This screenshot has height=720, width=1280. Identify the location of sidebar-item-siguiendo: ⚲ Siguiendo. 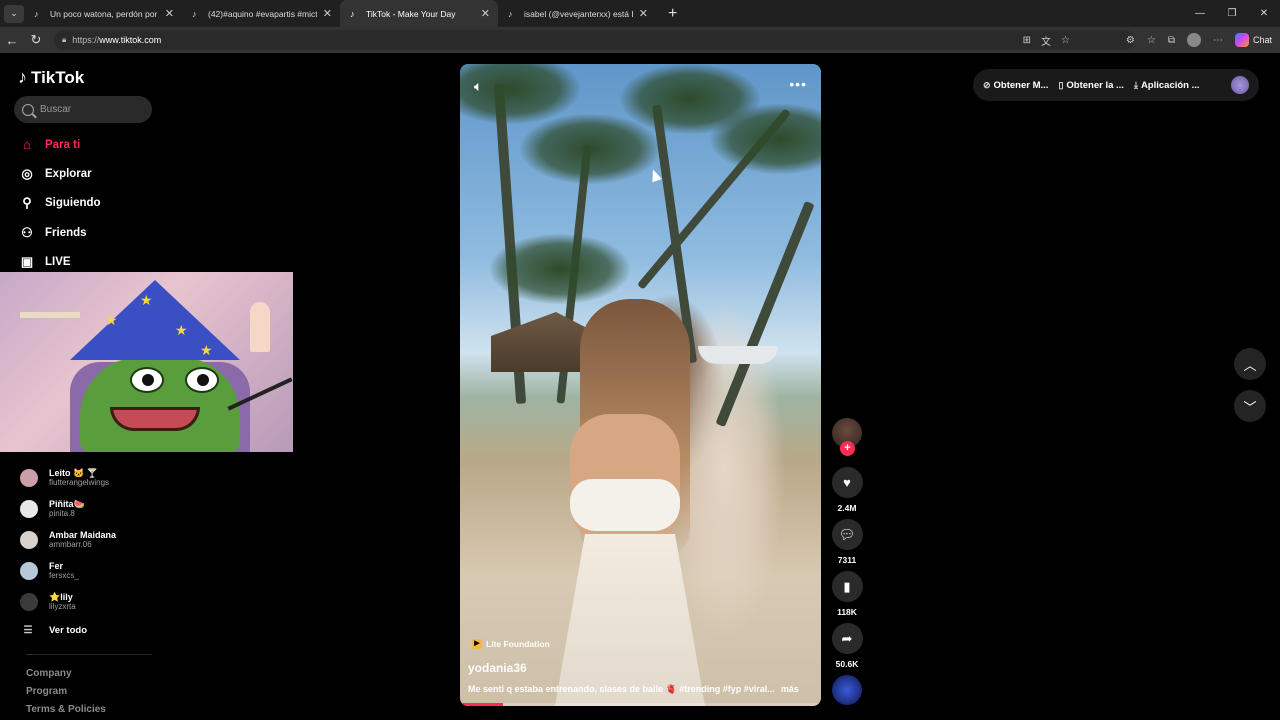
(88, 203).